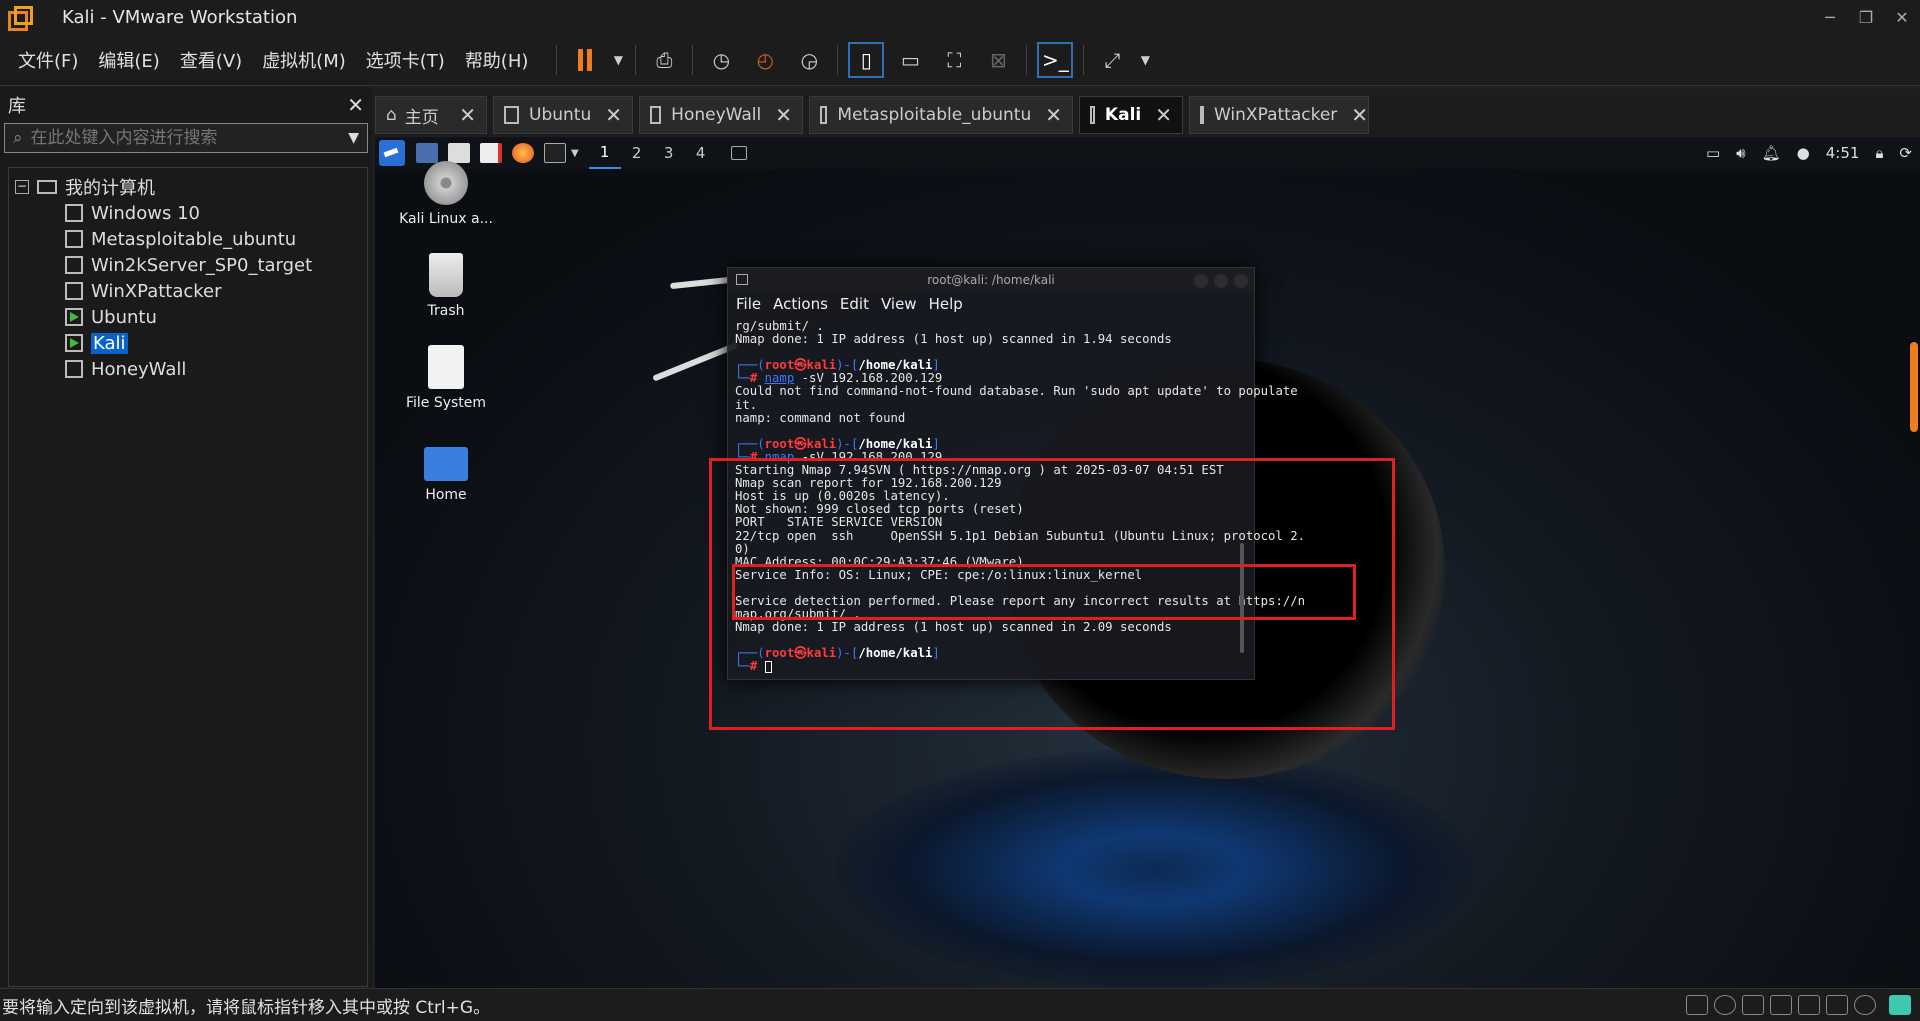  I want to click on search-input, so click(175, 138).